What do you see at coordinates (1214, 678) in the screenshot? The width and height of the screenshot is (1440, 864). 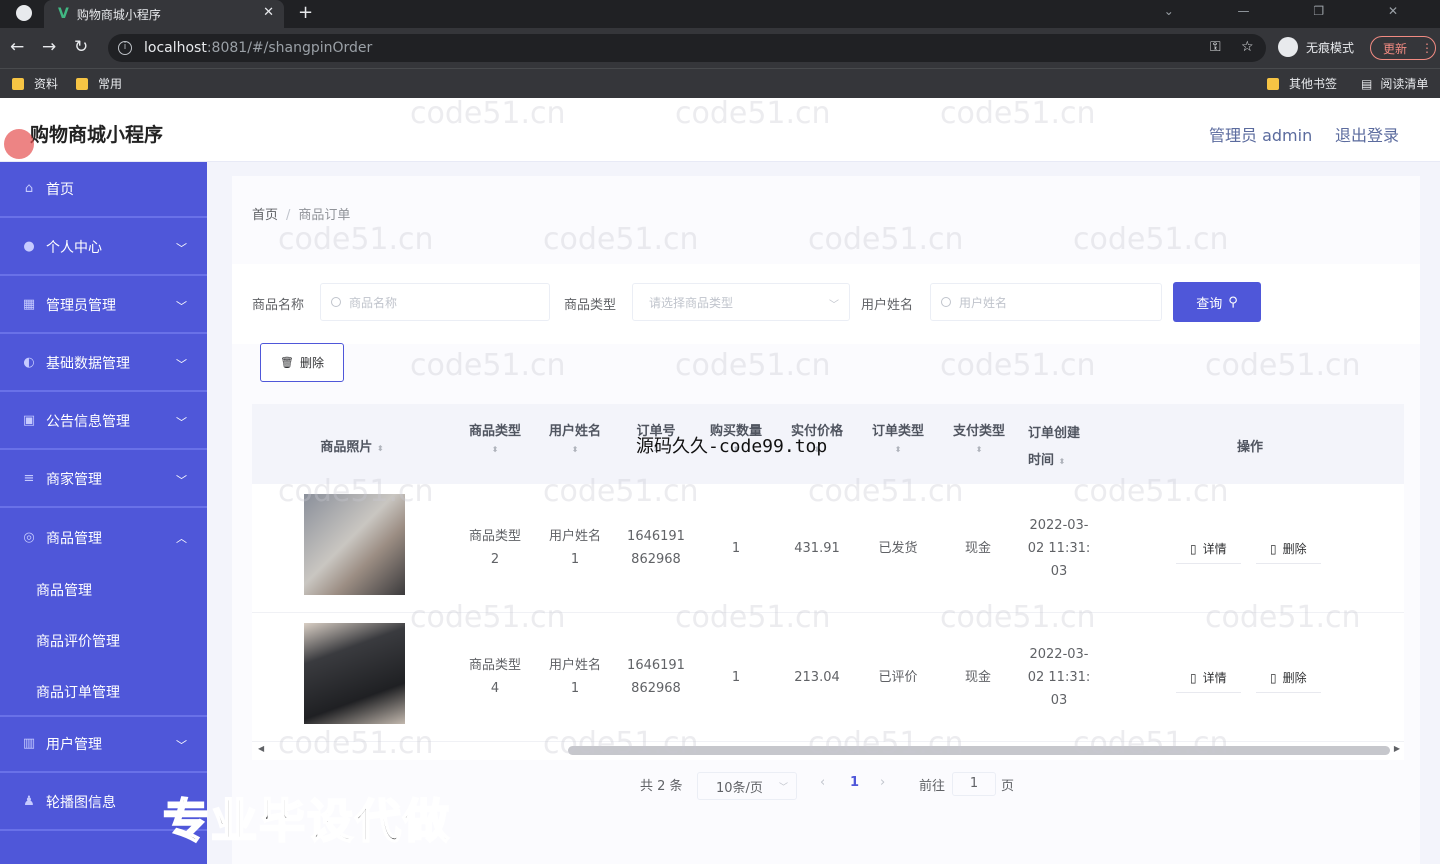 I see `detail-label: 详情` at bounding box center [1214, 678].